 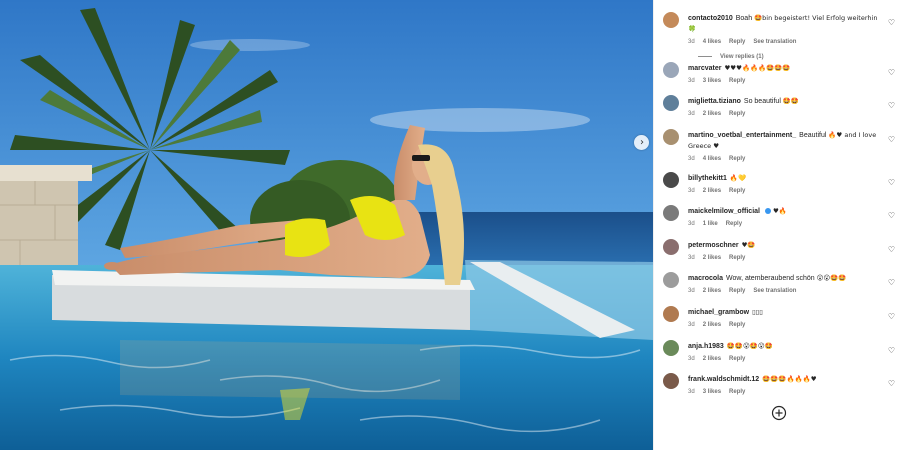 I want to click on comment-emoji: ▯▯▯, so click(x=757, y=312).